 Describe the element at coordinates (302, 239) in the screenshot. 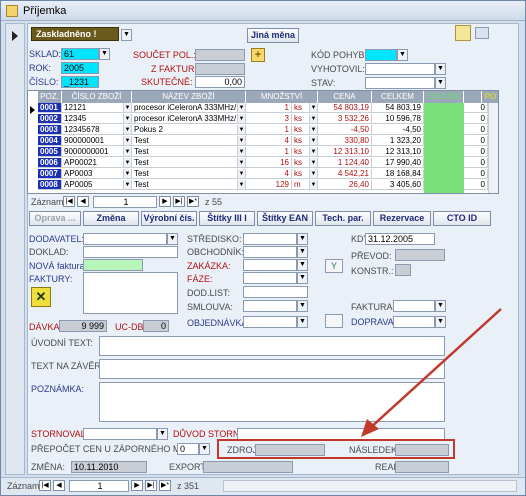

I see `stredisko-dropdown: ▼` at that location.